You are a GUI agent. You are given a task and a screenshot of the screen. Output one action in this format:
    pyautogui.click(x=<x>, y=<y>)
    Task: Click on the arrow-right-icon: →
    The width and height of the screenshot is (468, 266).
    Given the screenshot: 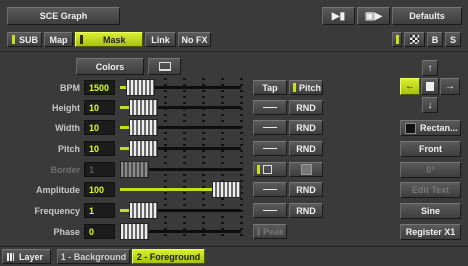 What is the action you would take?
    pyautogui.click(x=450, y=86)
    